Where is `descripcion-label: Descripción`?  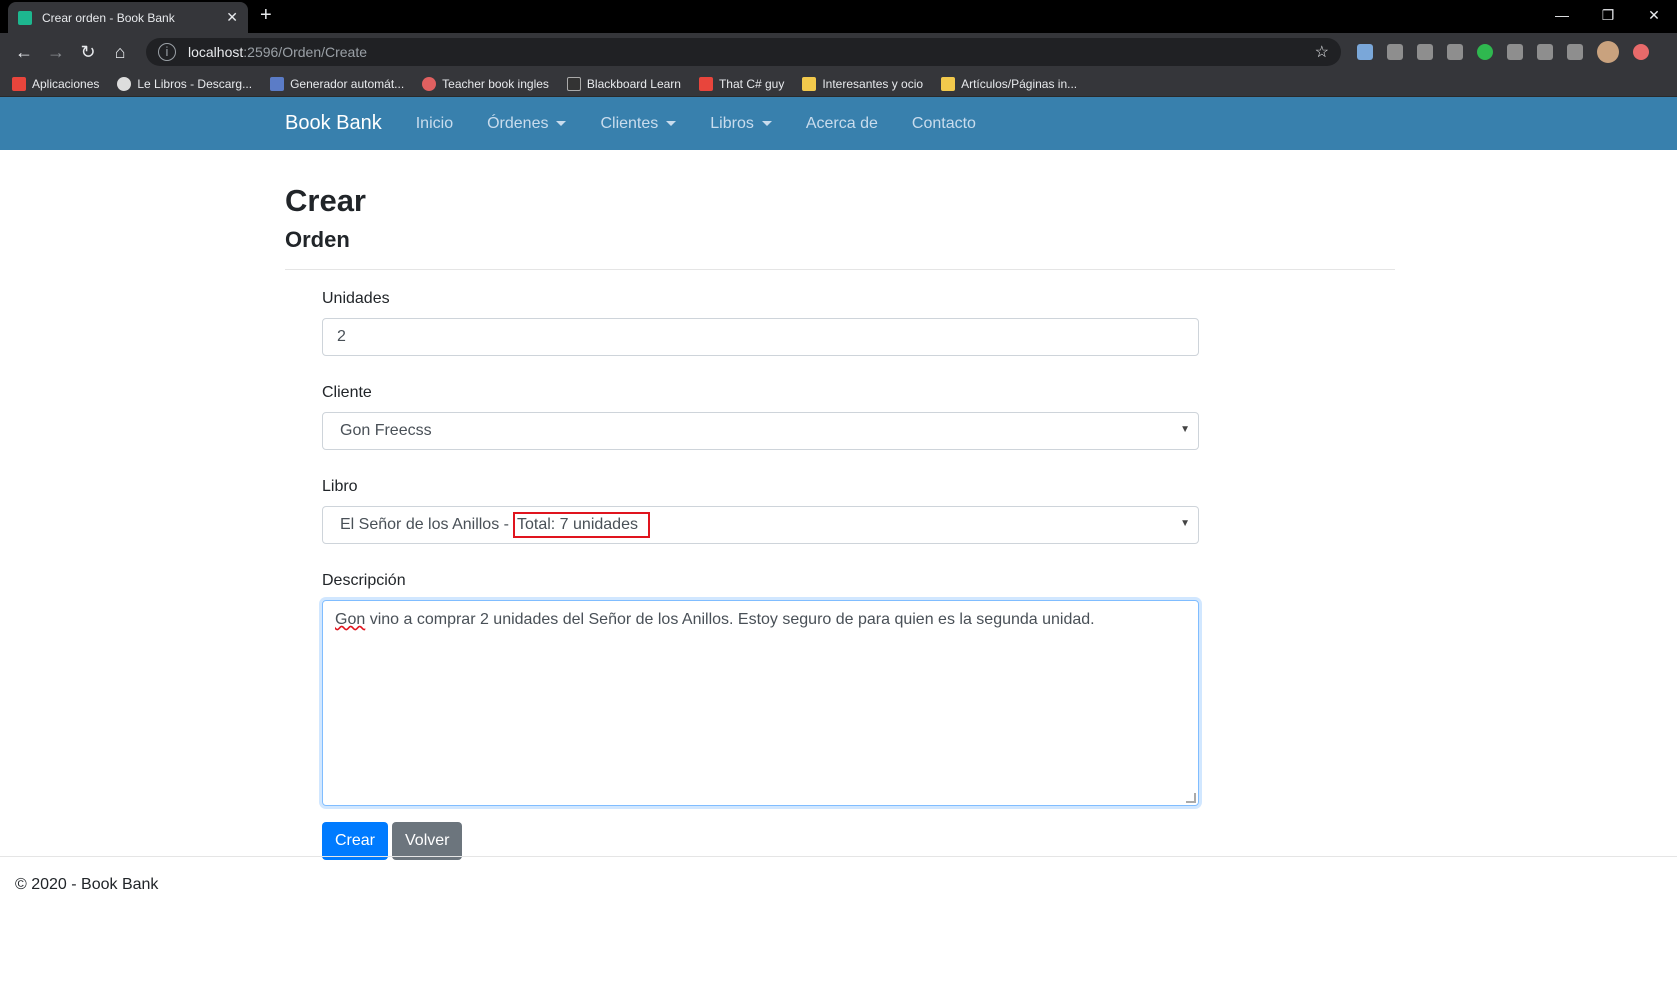 descripcion-label: Descripción is located at coordinates (364, 580).